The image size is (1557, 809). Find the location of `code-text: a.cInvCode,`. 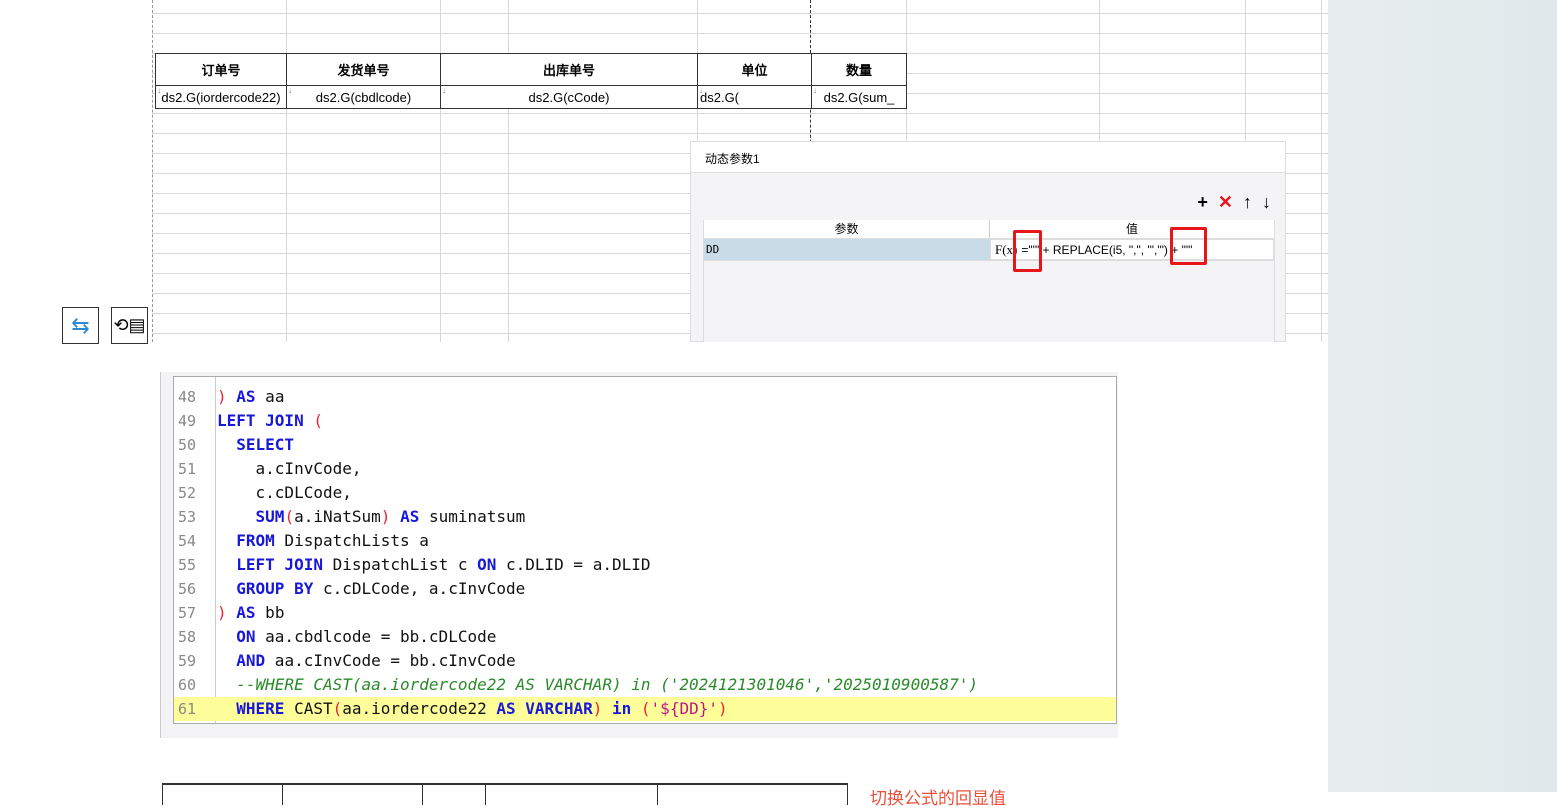

code-text: a.cInvCode, is located at coordinates (289, 468).